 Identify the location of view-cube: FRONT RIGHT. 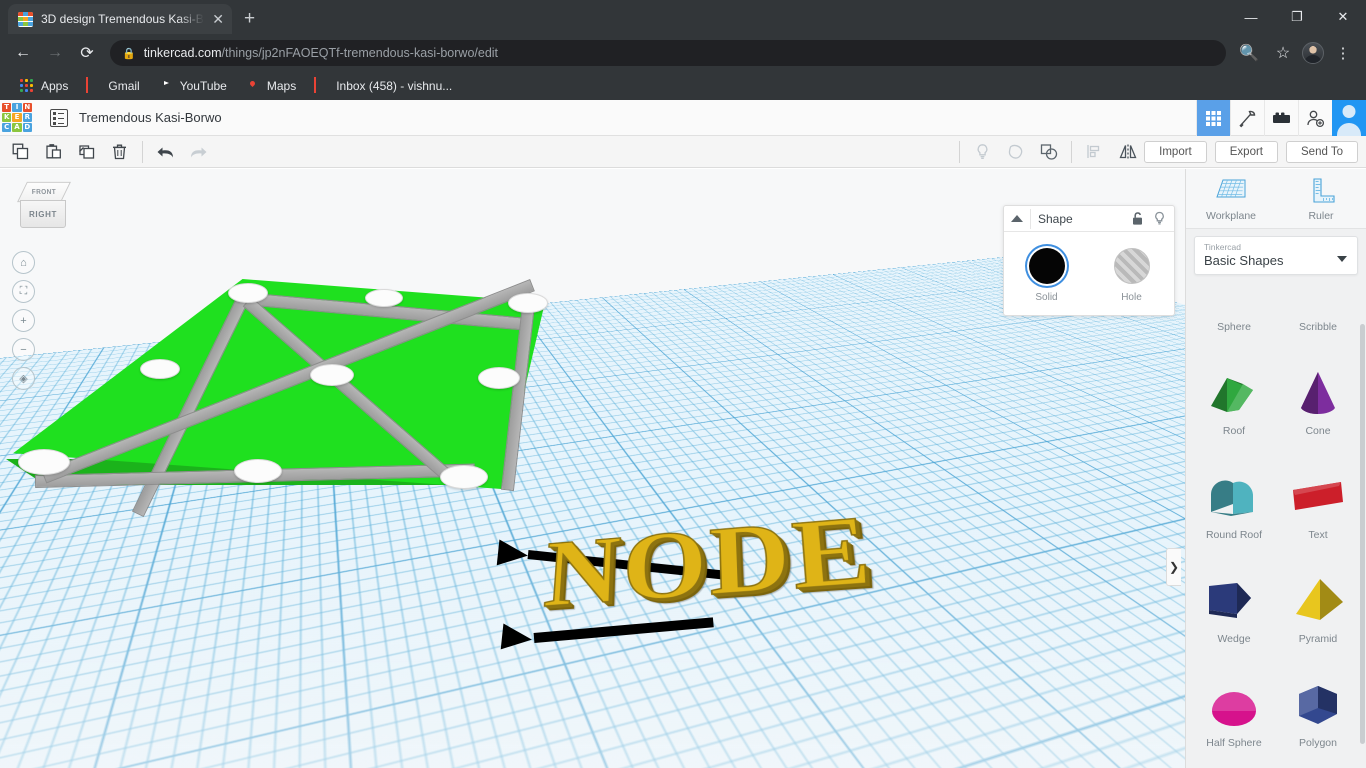
(44, 210).